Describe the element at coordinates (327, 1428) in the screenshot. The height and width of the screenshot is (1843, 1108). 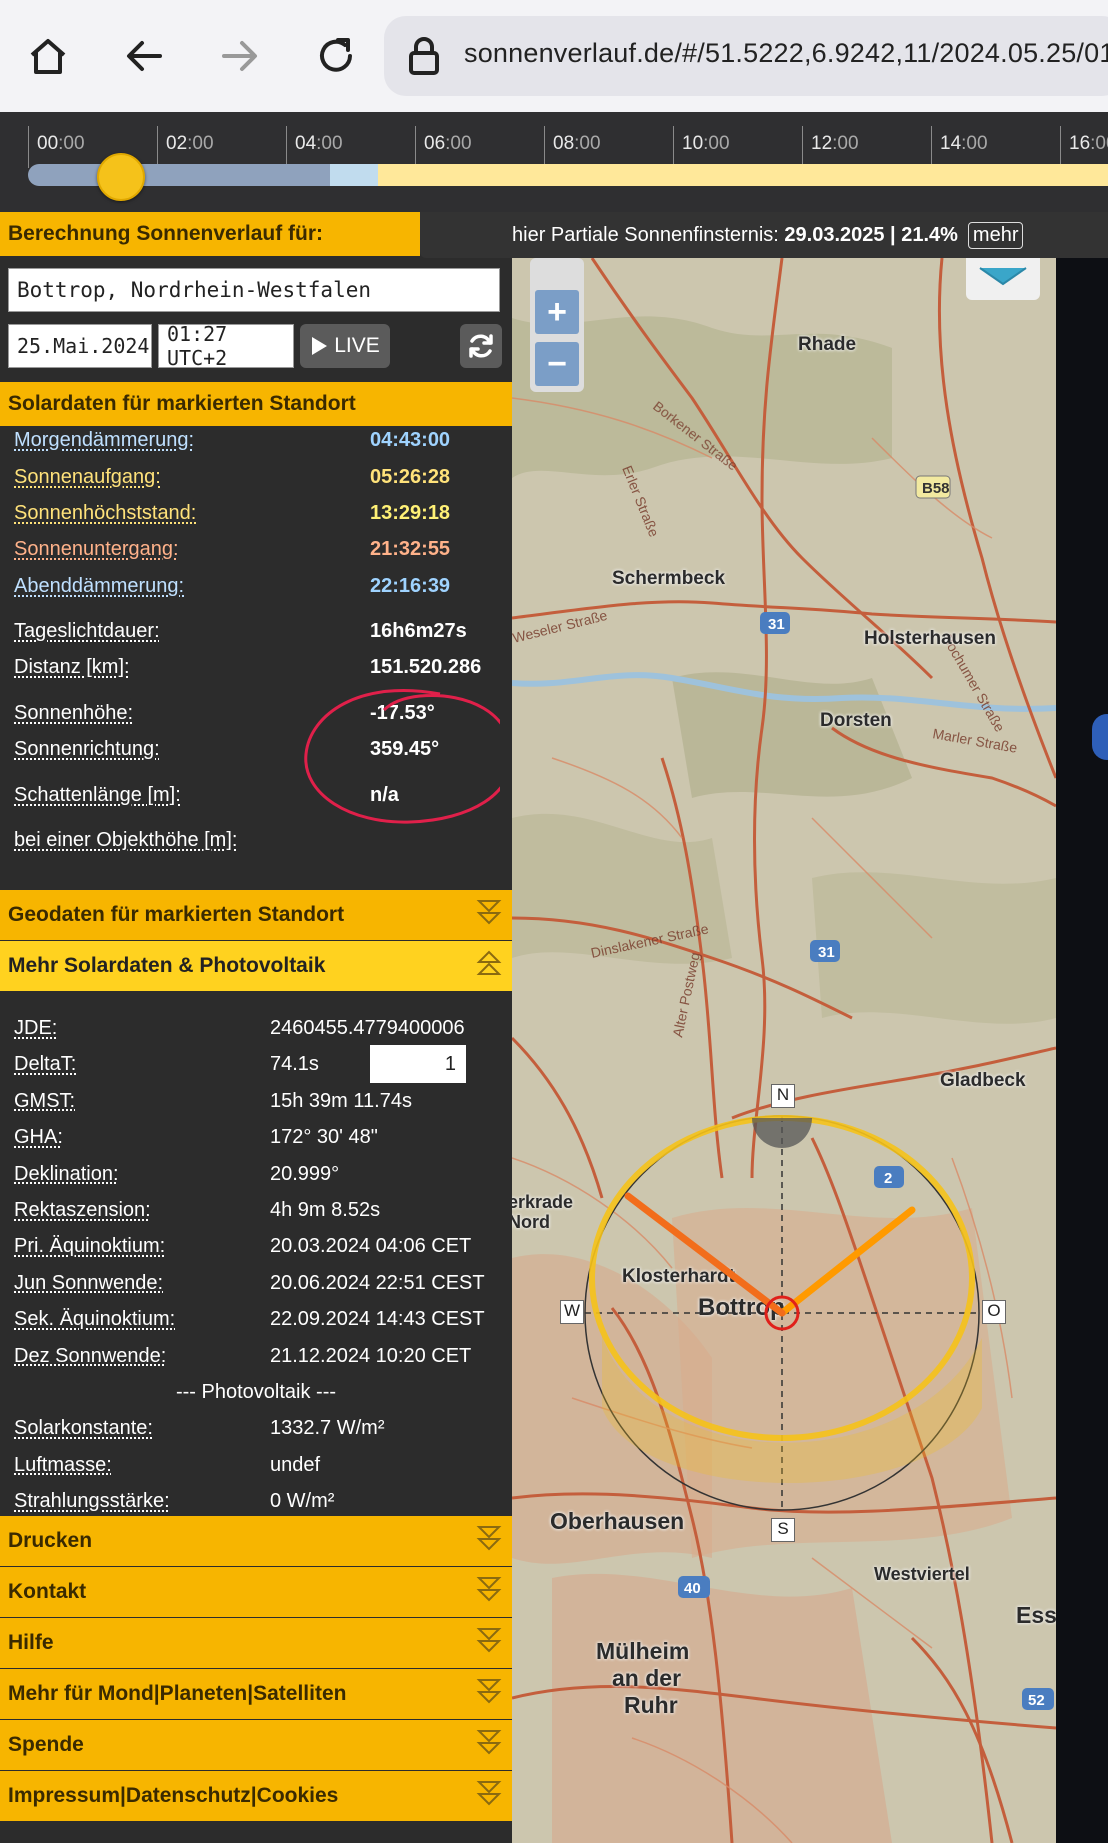
I see `pv-value: 1332.7 W/m²` at that location.